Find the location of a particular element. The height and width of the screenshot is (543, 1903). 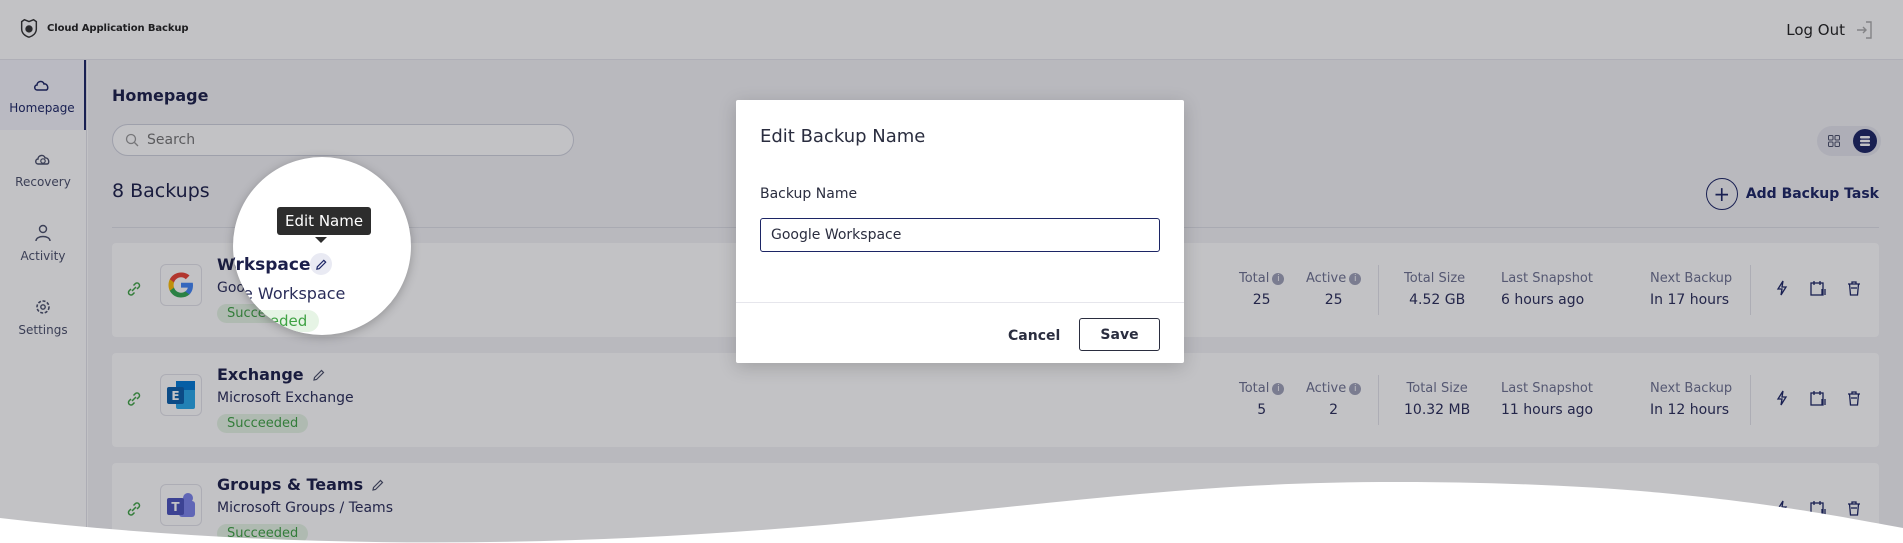

pencil-icon is located at coordinates (321, 264).